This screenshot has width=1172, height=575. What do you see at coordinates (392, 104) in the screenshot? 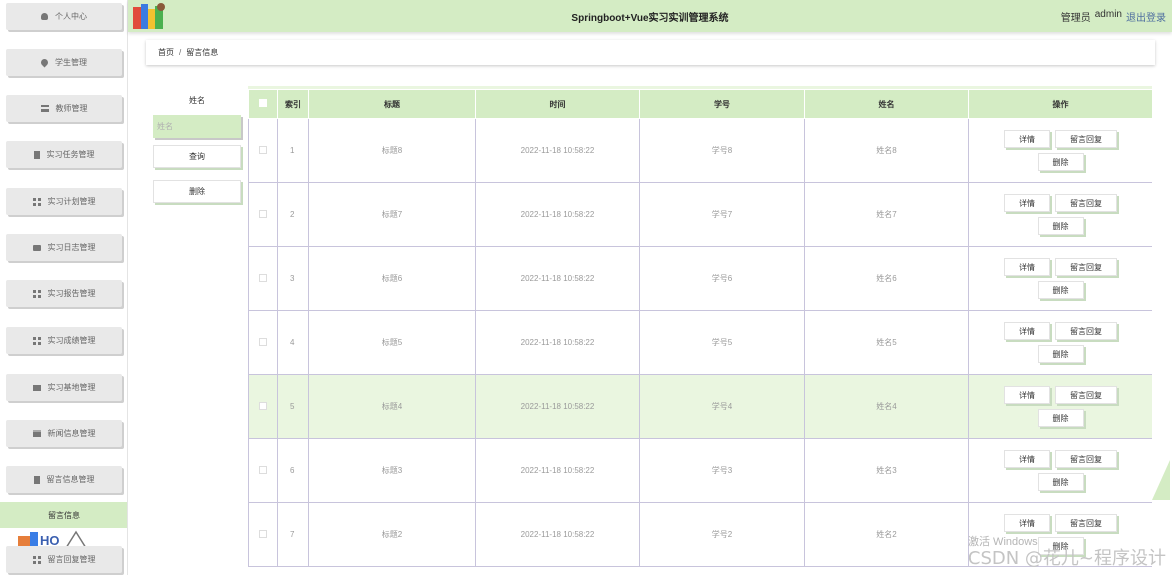
I see `column-header: 标题` at bounding box center [392, 104].